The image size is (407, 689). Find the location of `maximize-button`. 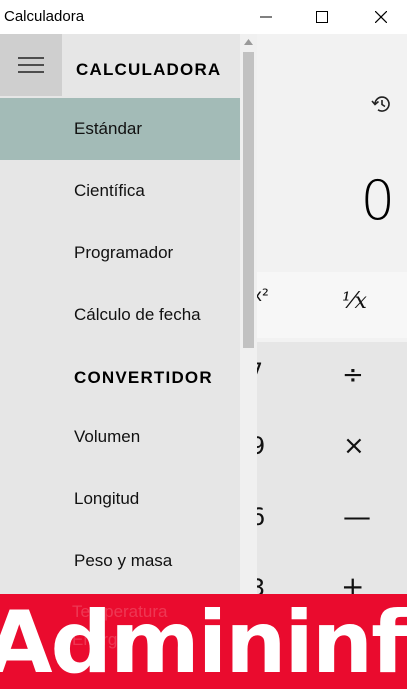

maximize-button is located at coordinates (322, 17).